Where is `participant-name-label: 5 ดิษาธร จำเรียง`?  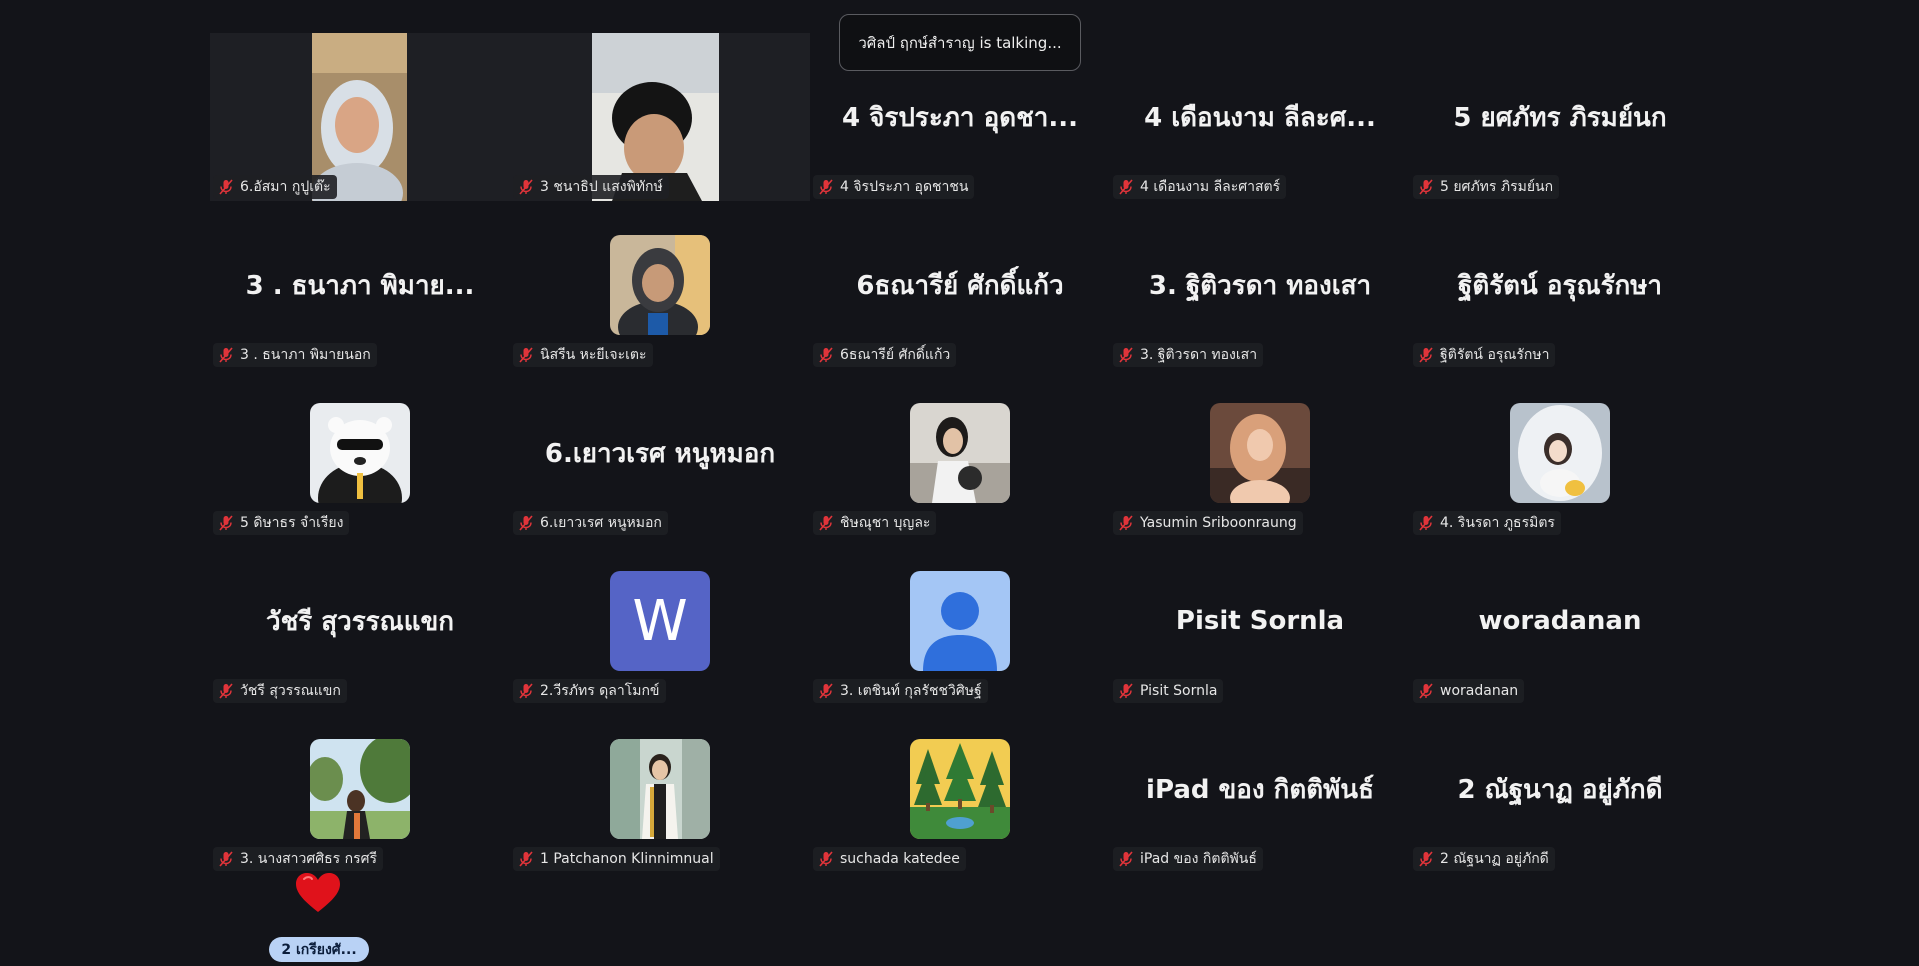
participant-name-label: 5 ดิษาธร จำเรียง is located at coordinates (281, 523).